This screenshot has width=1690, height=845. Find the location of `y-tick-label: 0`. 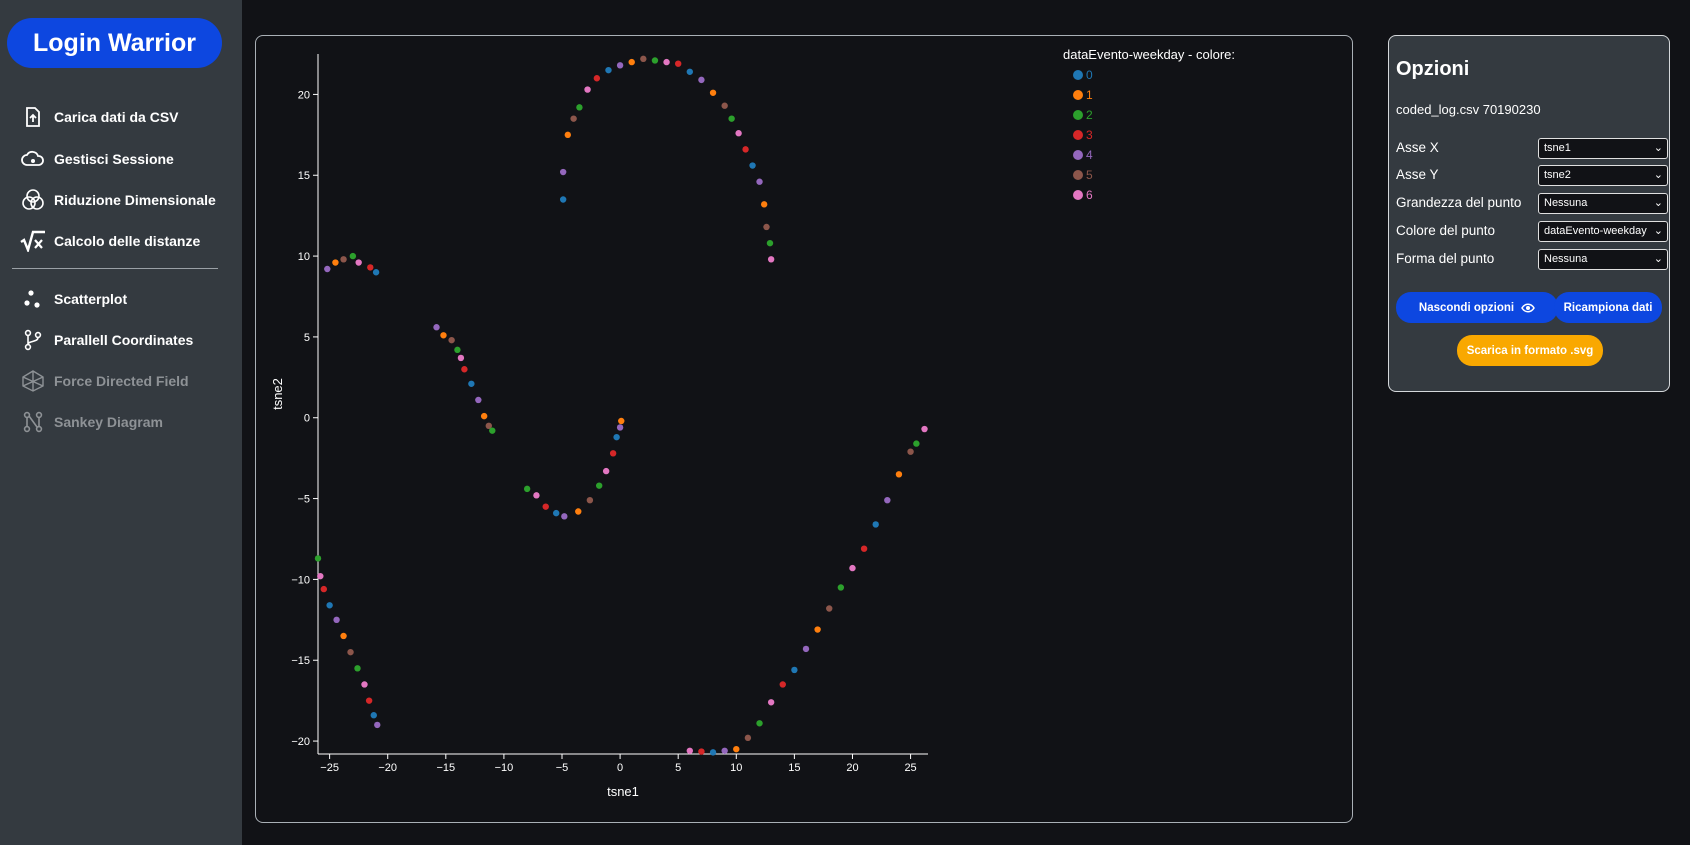

y-tick-label: 0 is located at coordinates (307, 419).